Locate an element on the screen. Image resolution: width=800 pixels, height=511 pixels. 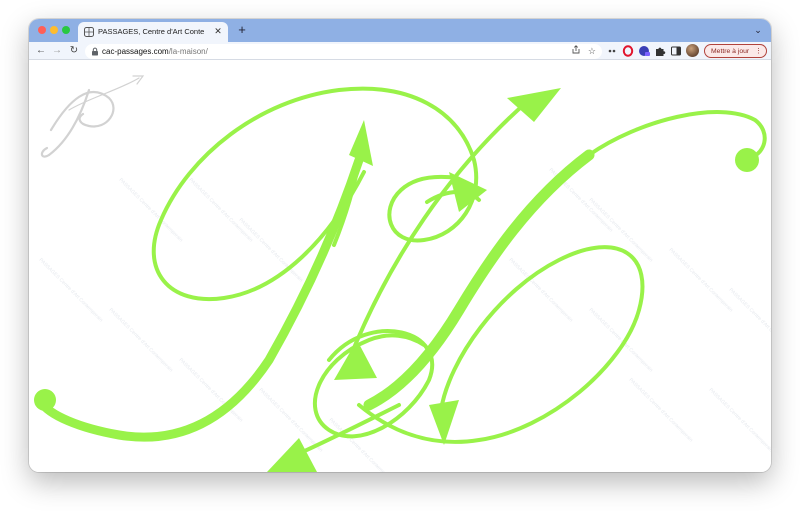
reload-button: ↻ is located at coordinates (74, 51).